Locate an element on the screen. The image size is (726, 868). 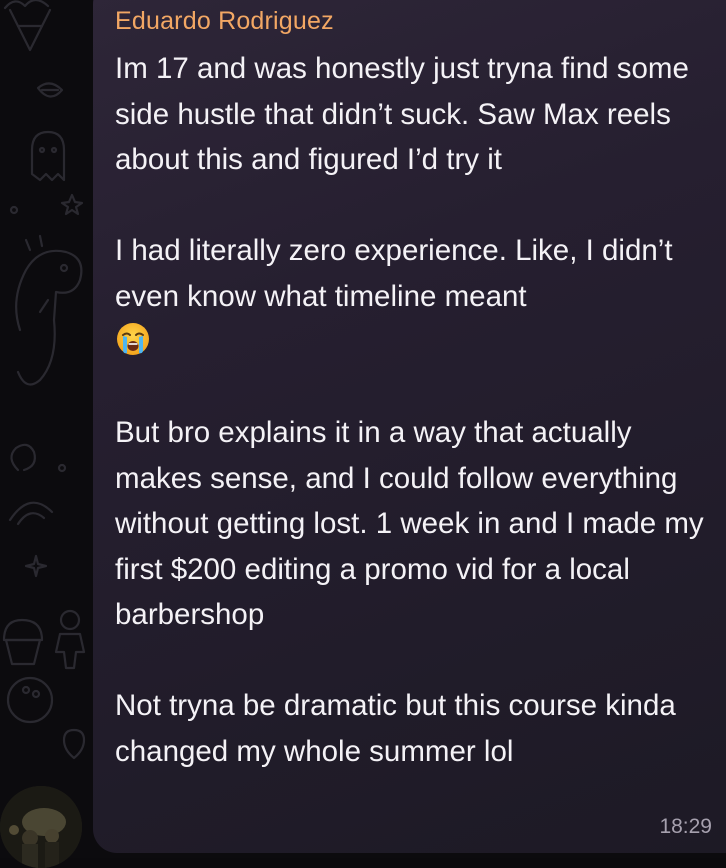
rainbow-doodle-icon is located at coordinates (31, 513).